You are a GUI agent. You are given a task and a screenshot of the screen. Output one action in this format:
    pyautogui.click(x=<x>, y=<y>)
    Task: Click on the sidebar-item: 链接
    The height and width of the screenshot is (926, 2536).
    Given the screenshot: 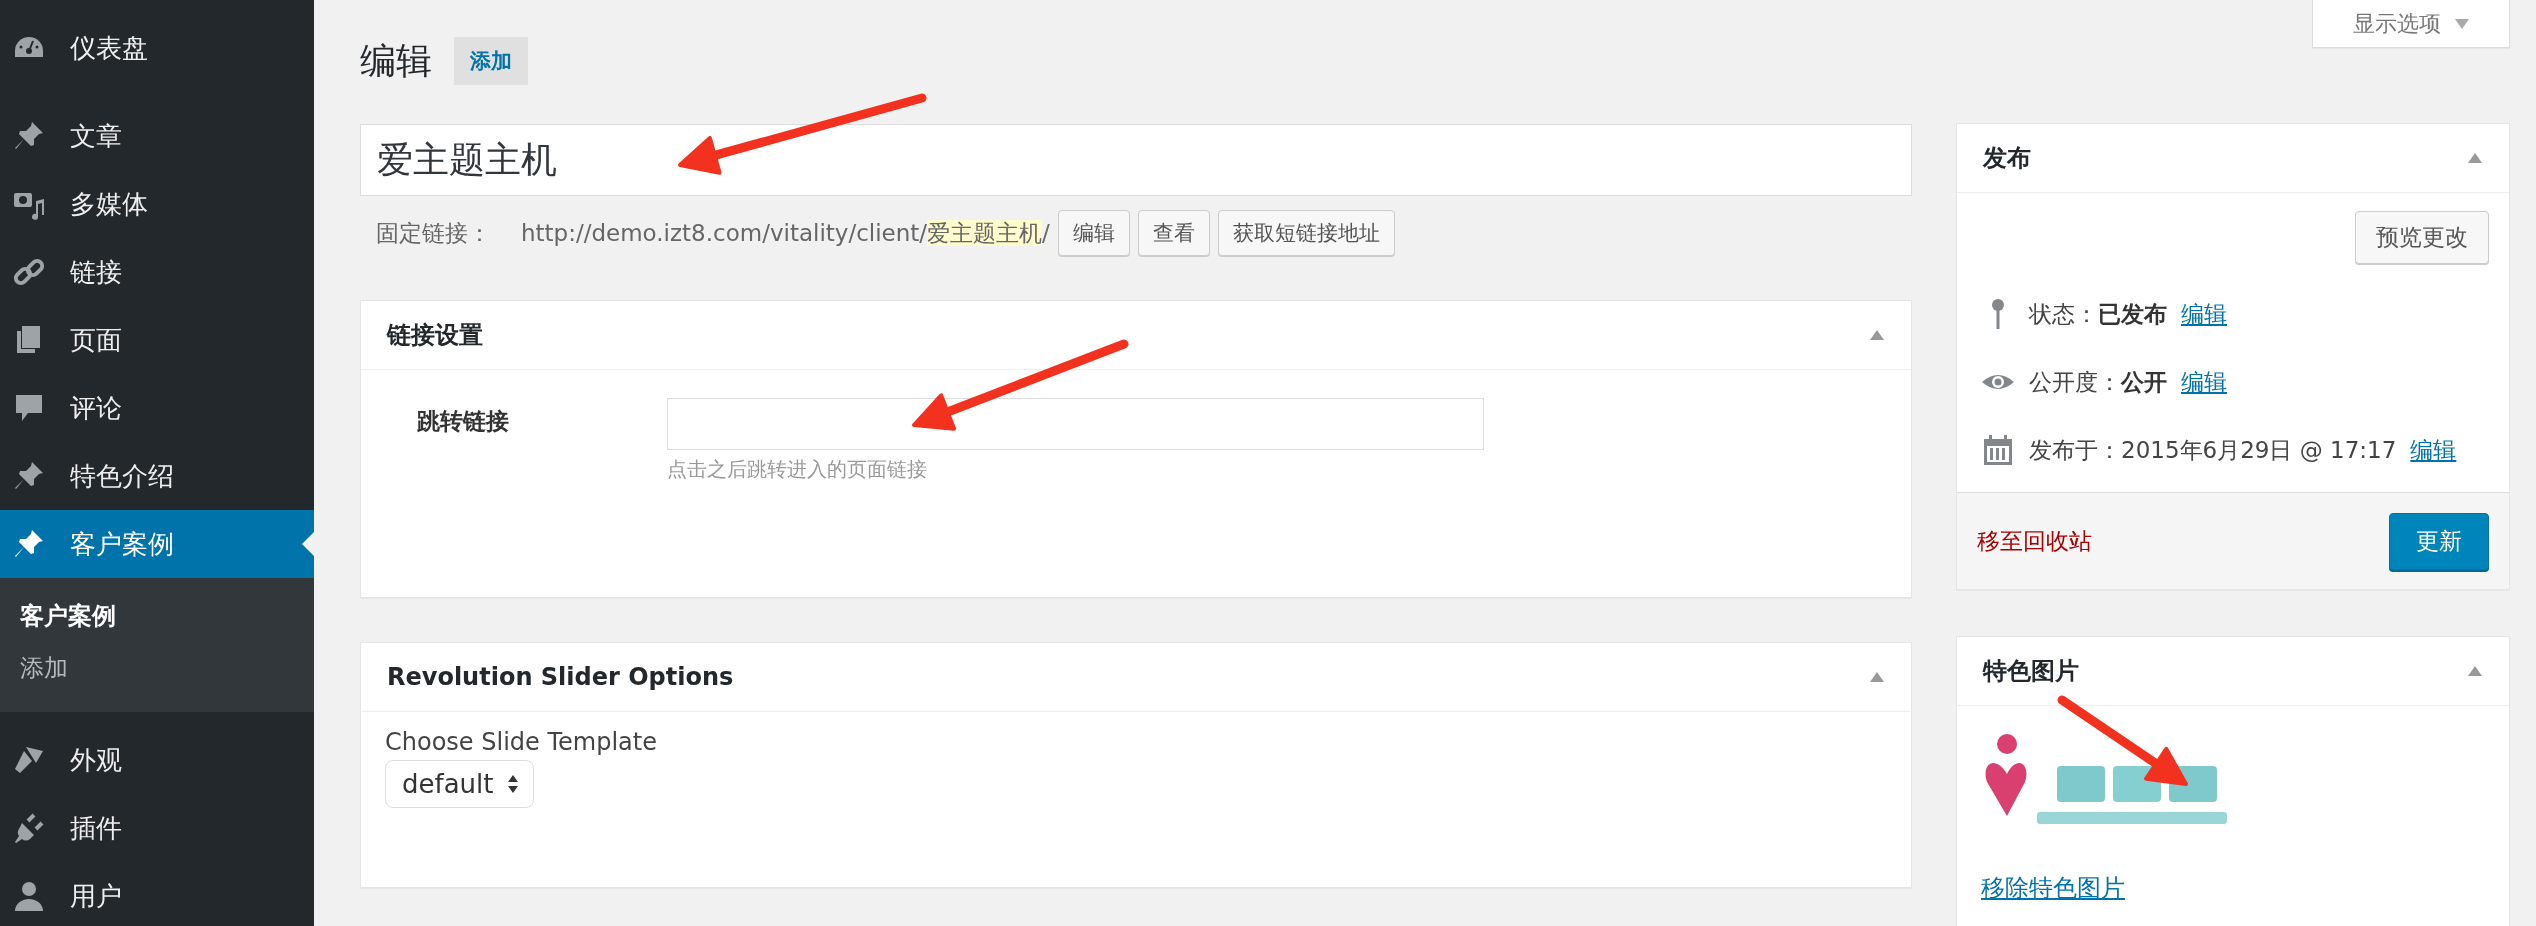 What is the action you would take?
    pyautogui.click(x=157, y=272)
    